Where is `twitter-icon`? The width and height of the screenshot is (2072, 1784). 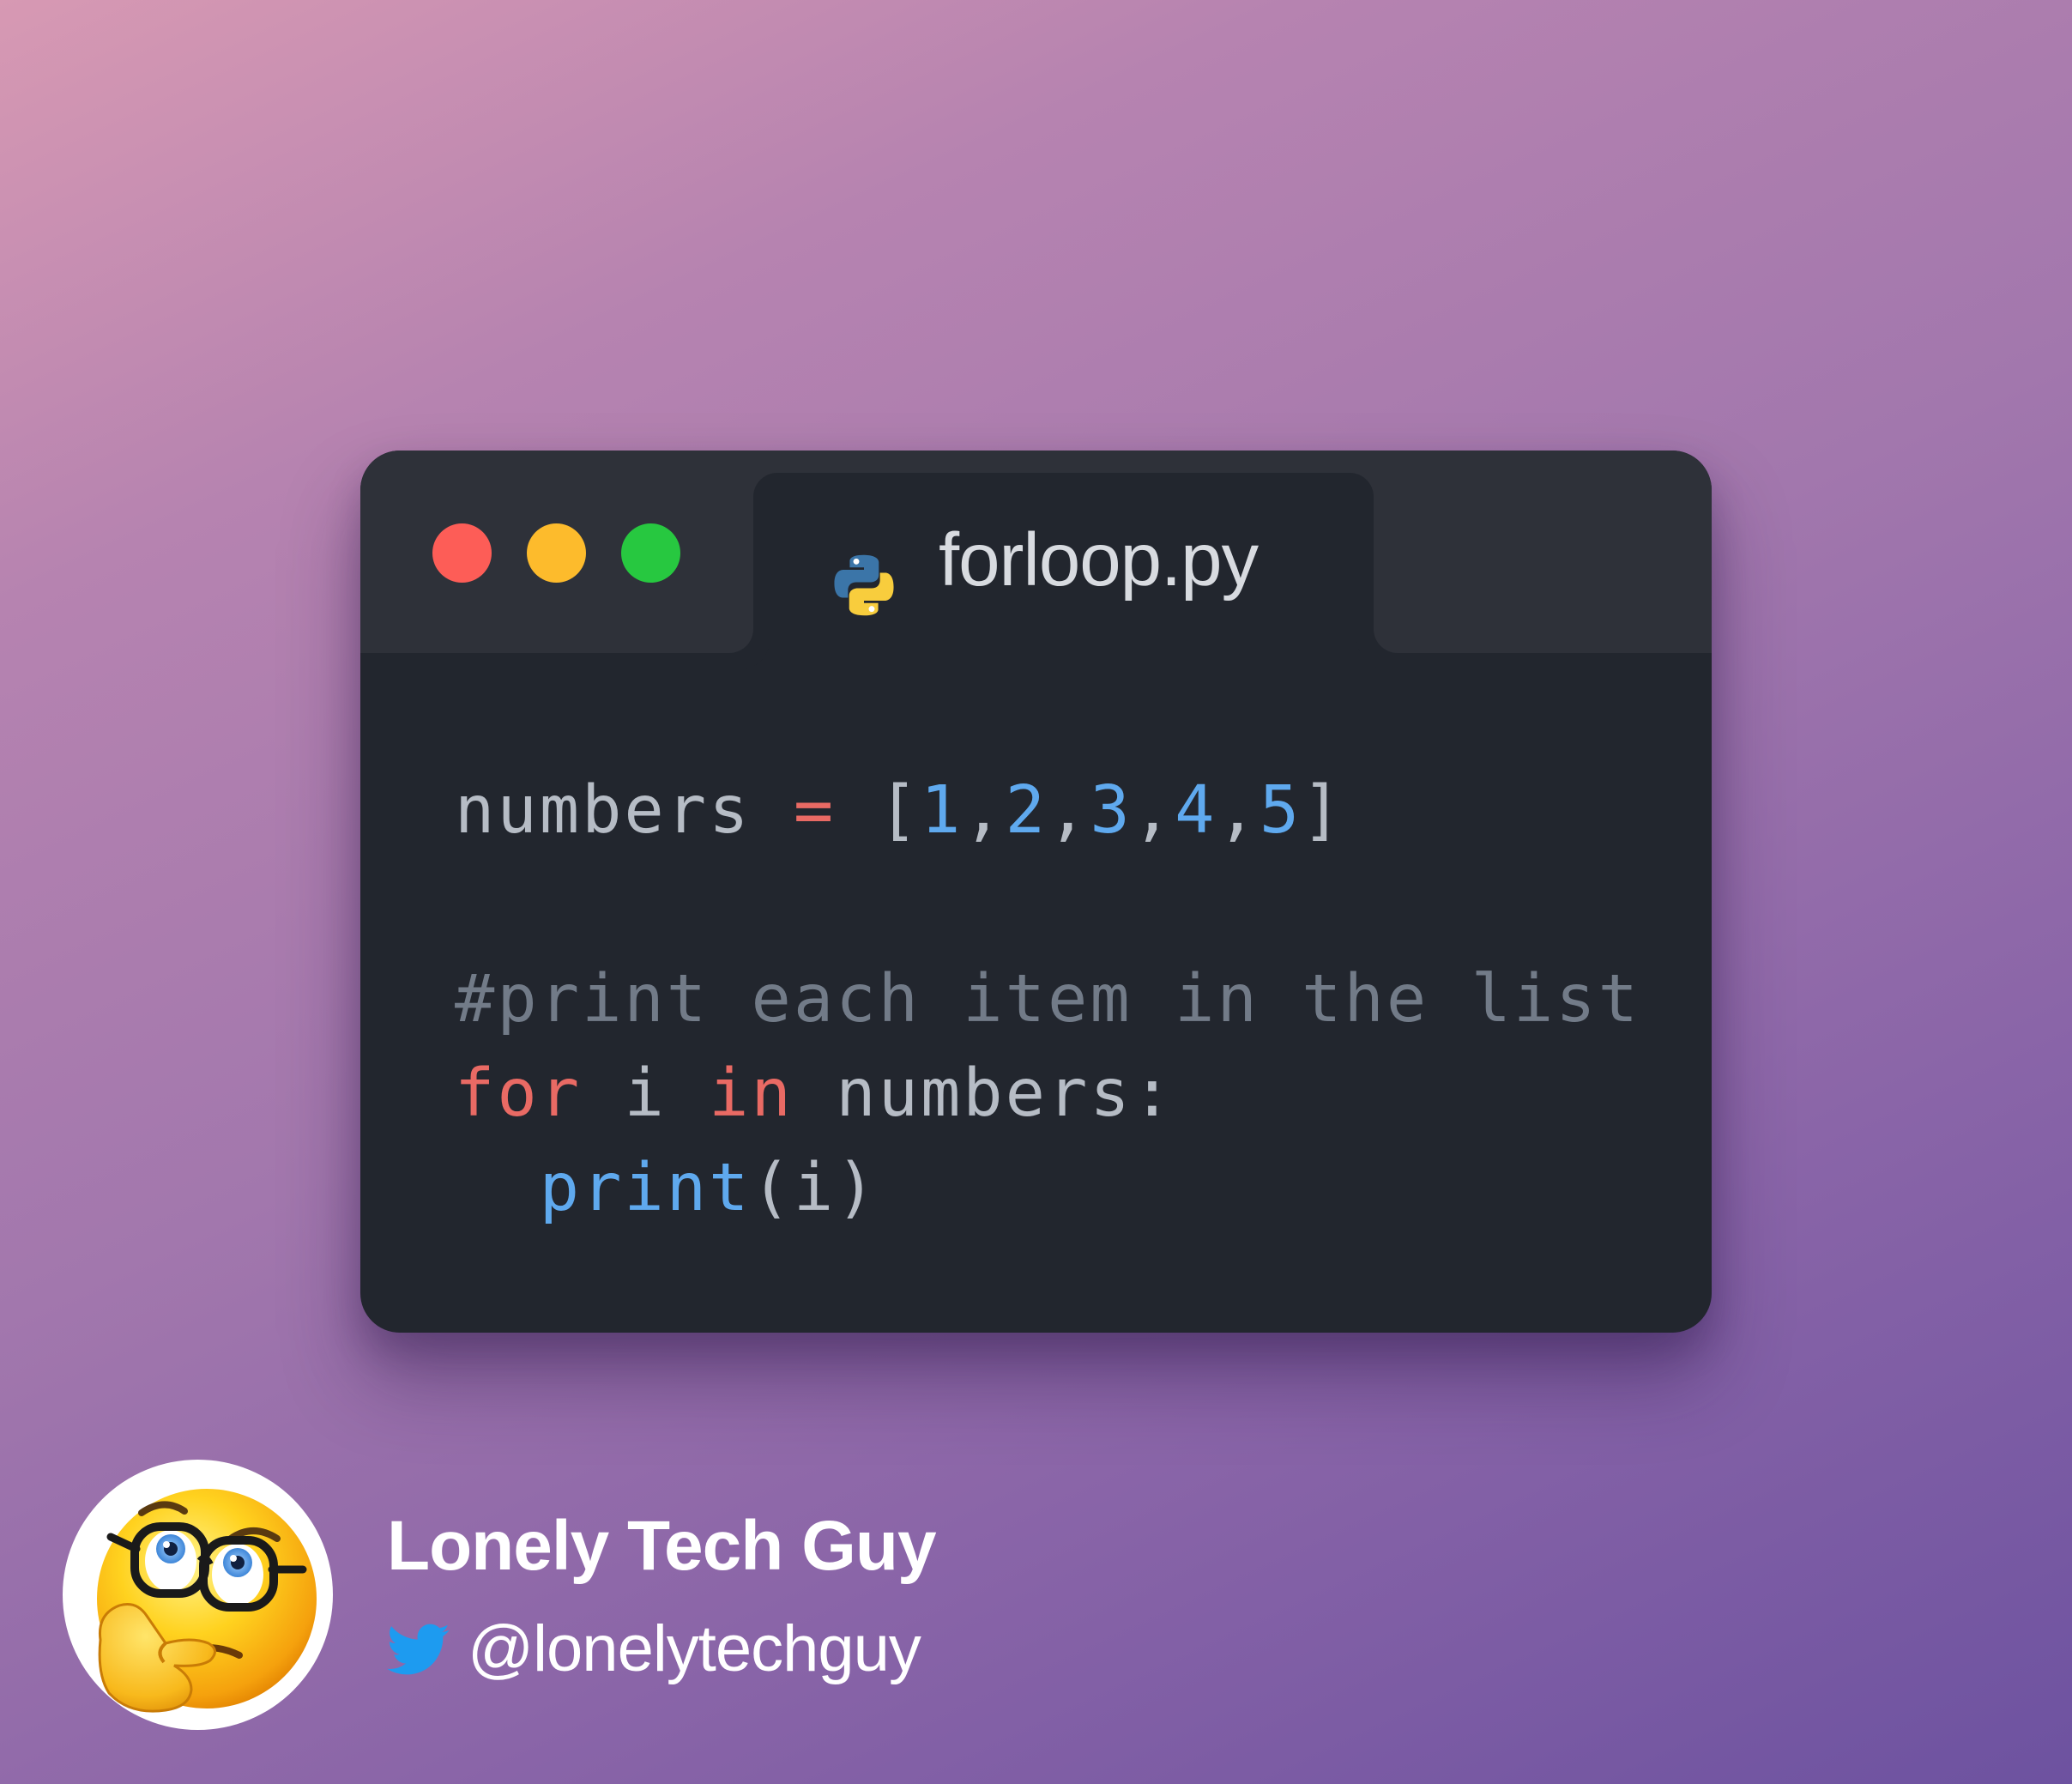
twitter-icon is located at coordinates (418, 1649).